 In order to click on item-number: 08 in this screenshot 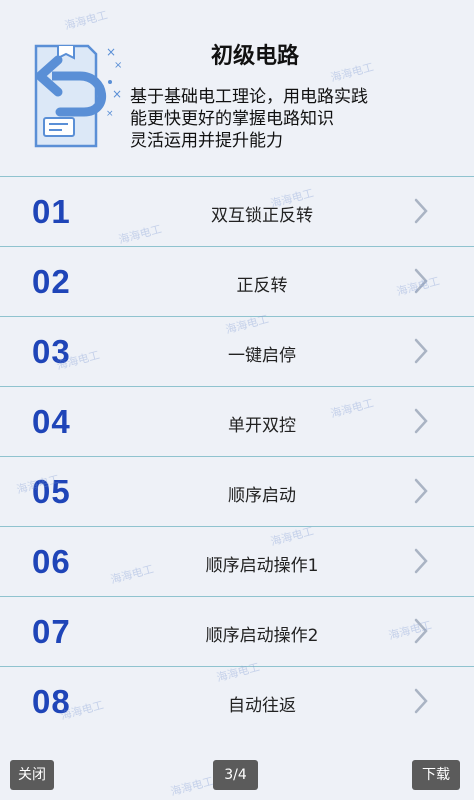, I will do `click(51, 701)`.